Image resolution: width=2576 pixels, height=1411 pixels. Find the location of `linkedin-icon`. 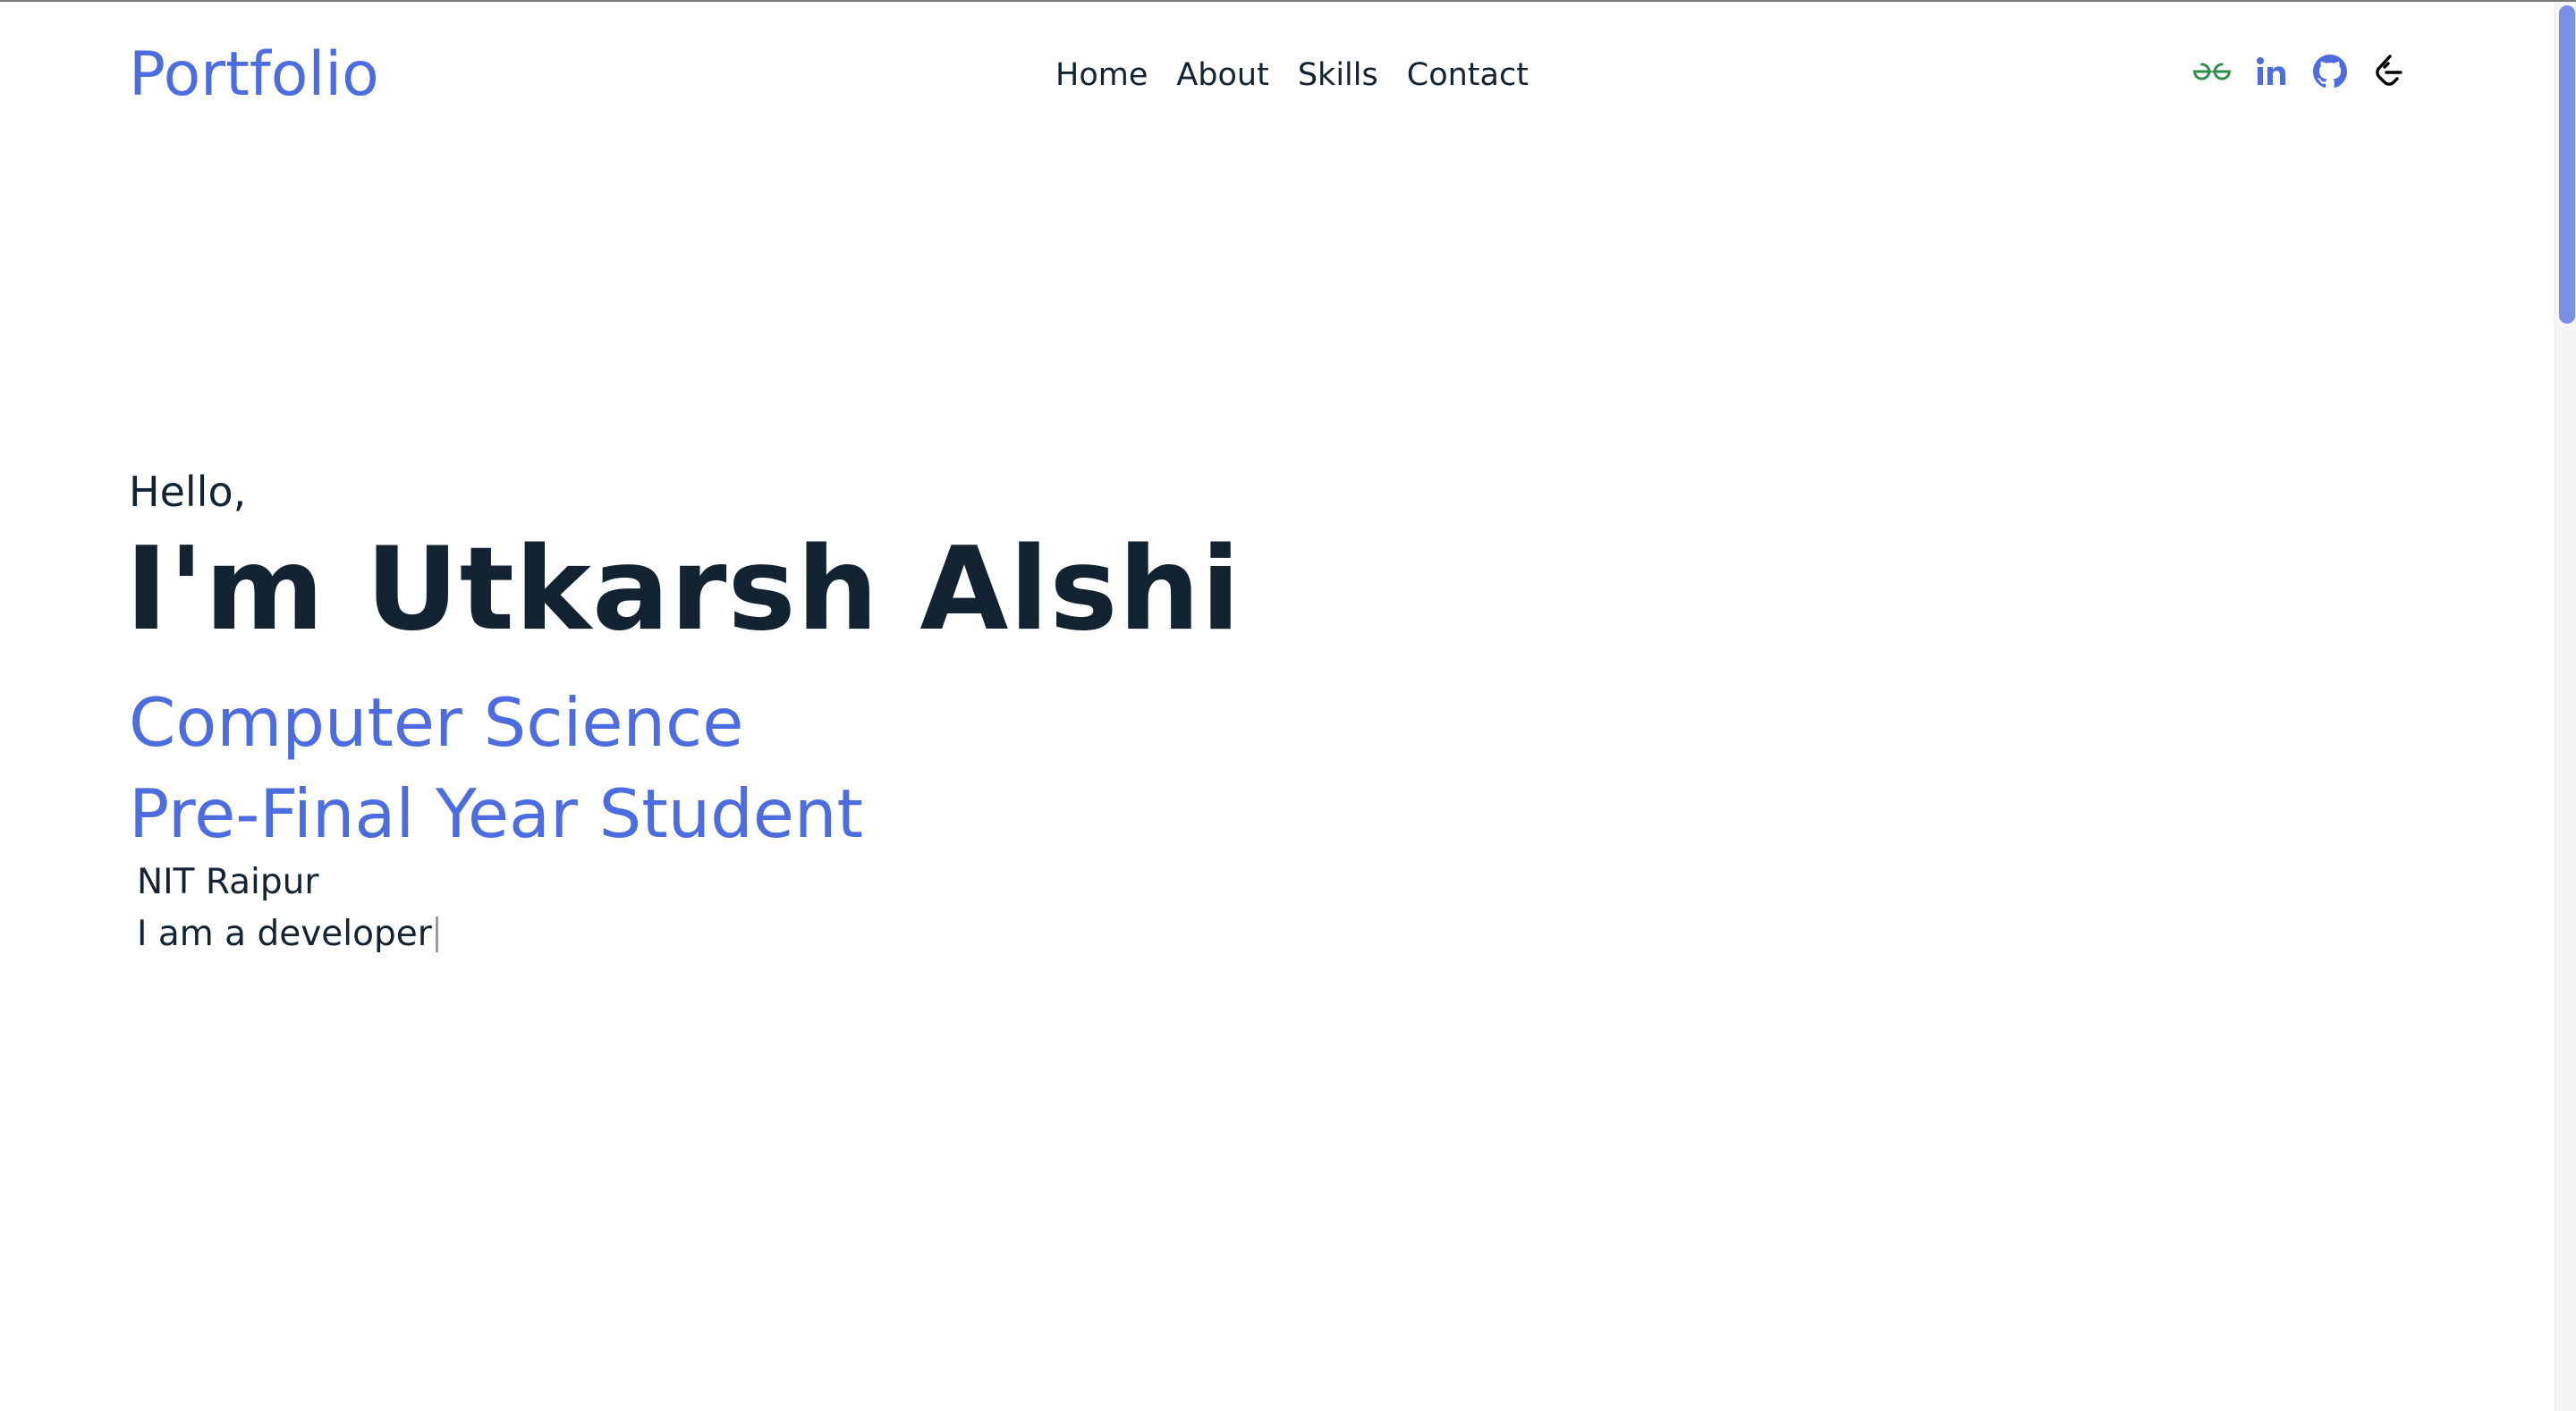

linkedin-icon is located at coordinates (2271, 71).